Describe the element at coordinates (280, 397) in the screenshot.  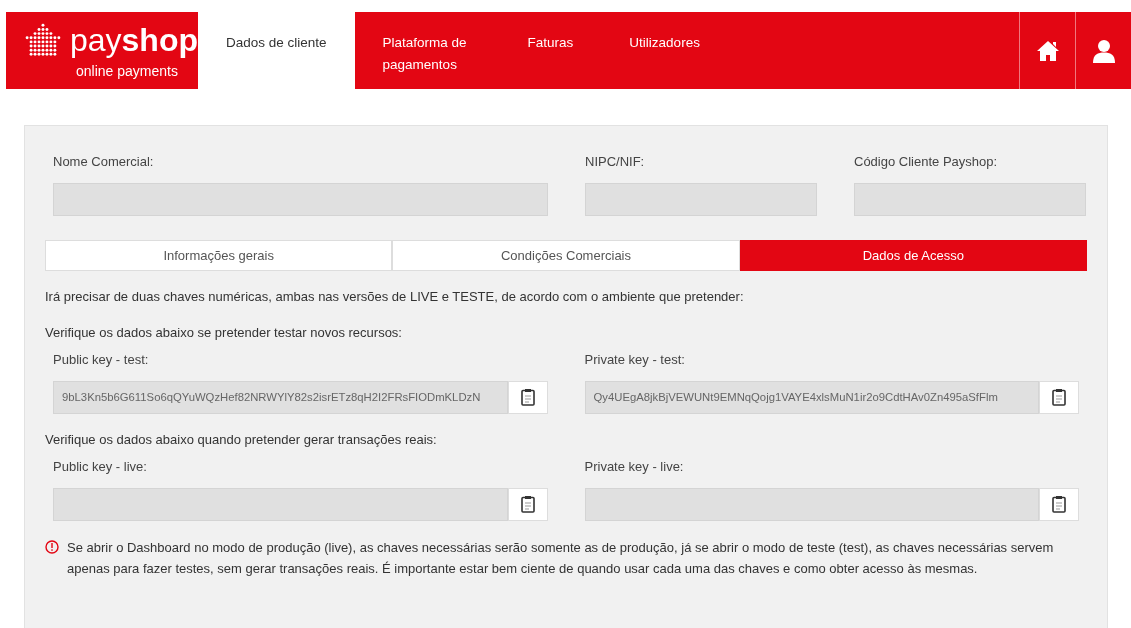
I see `key-field: 9bL3Kn5b6G611So6qQYuWQzHef82NRWYlY82s2isrETz8qH2I2FRsFIODmKLDzN` at that location.